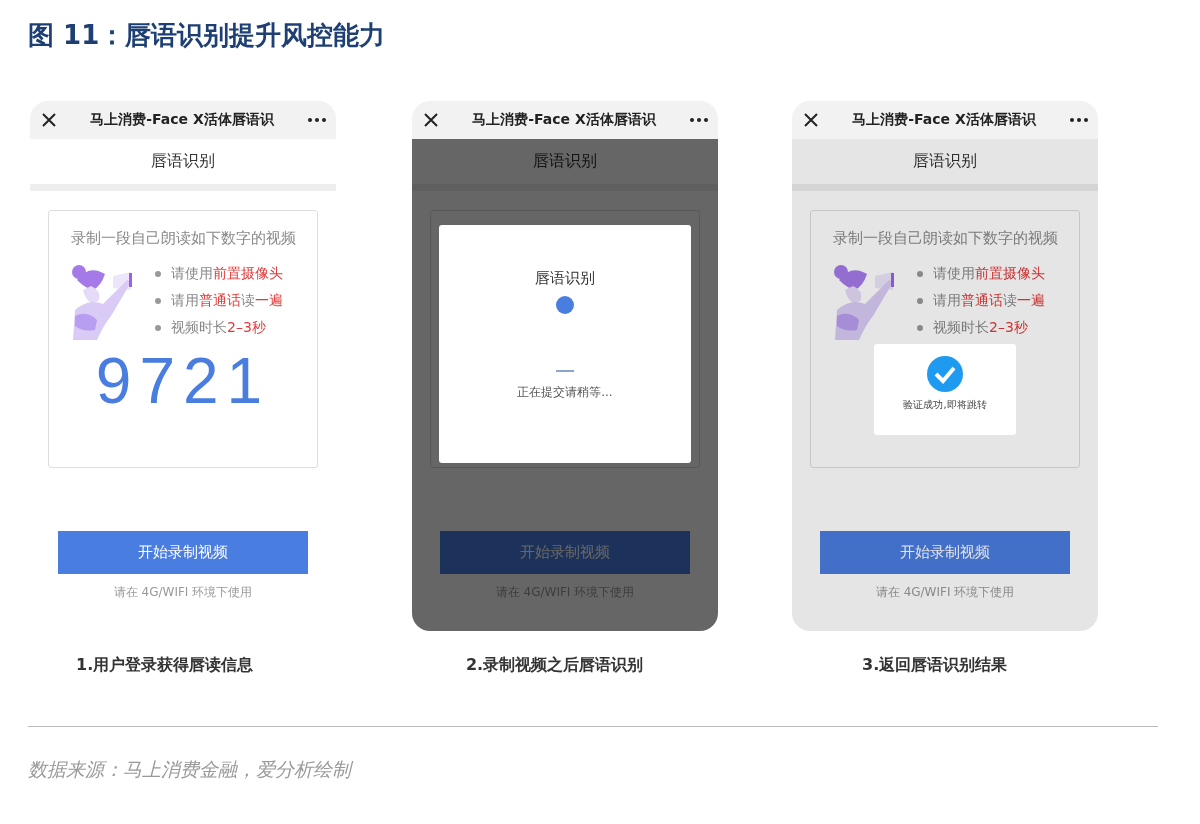  What do you see at coordinates (183, 381) in the screenshot?
I see `digit-code: 9721` at bounding box center [183, 381].